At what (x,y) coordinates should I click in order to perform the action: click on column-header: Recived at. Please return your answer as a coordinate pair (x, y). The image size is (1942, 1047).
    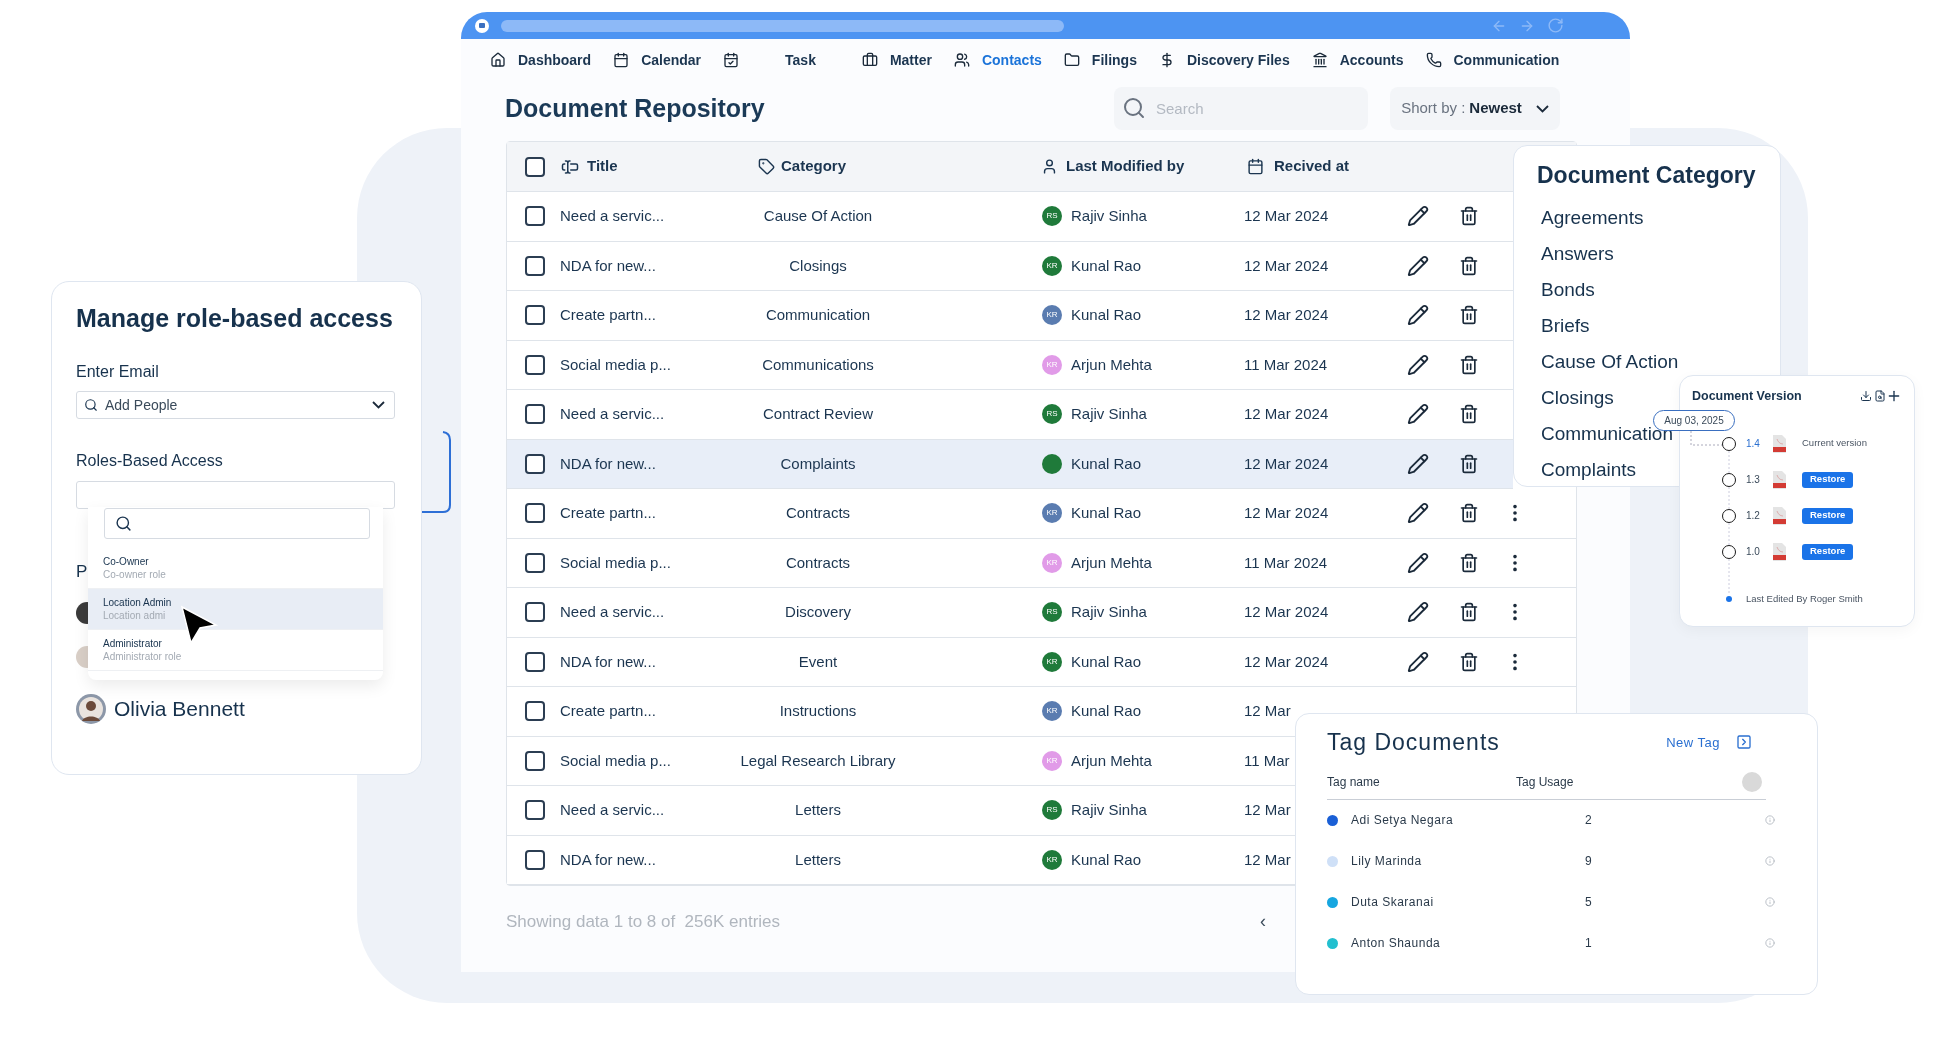
    Looking at the image, I should click on (1312, 166).